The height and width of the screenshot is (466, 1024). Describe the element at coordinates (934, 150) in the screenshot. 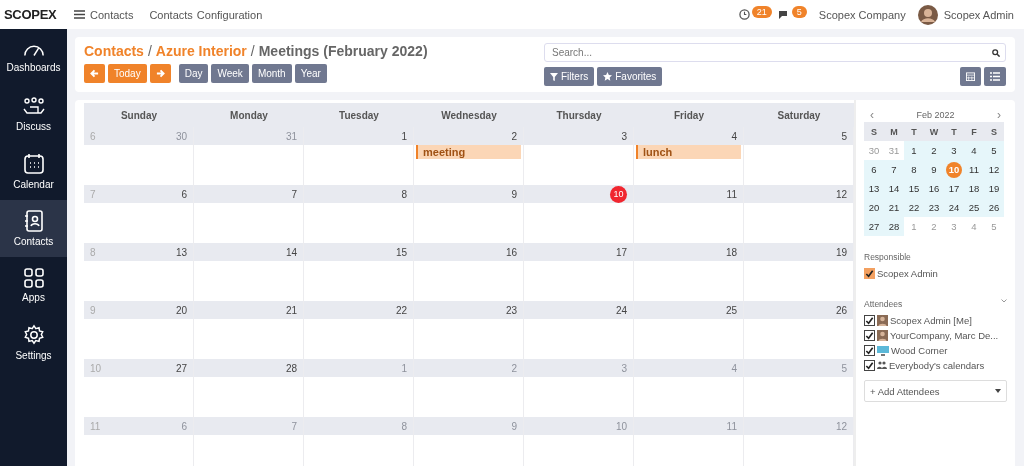

I see `mini-calendar-day: 2` at that location.